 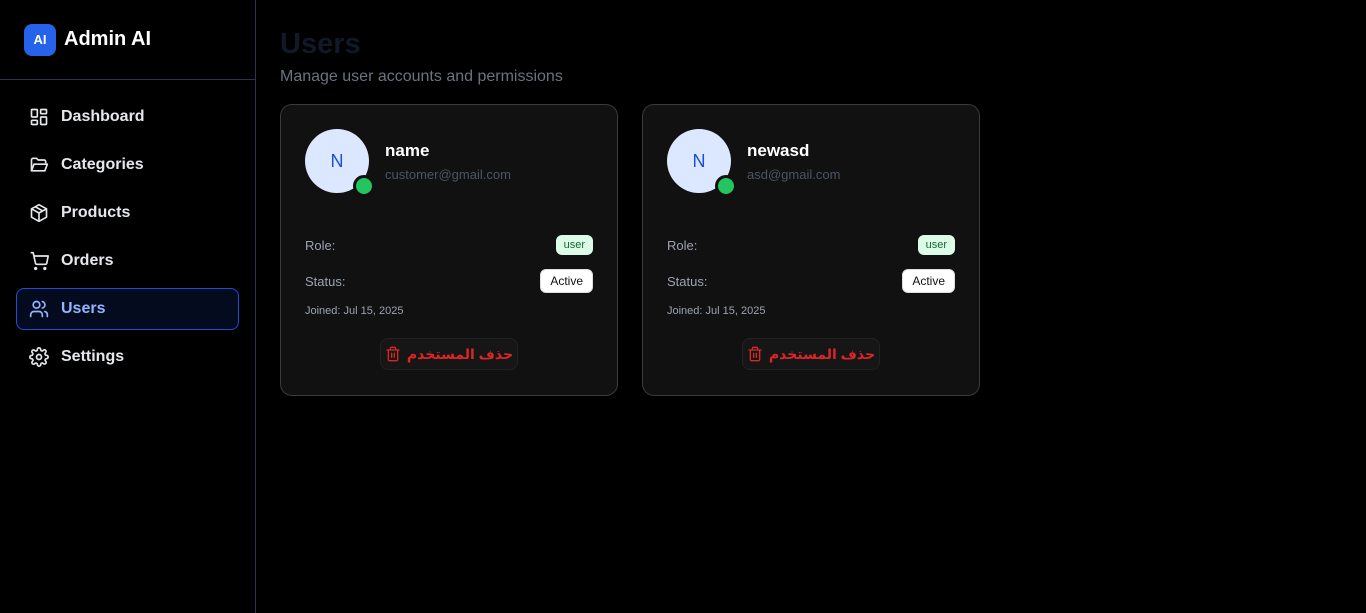 I want to click on sidebar-item-settings: Settings, so click(x=127, y=357).